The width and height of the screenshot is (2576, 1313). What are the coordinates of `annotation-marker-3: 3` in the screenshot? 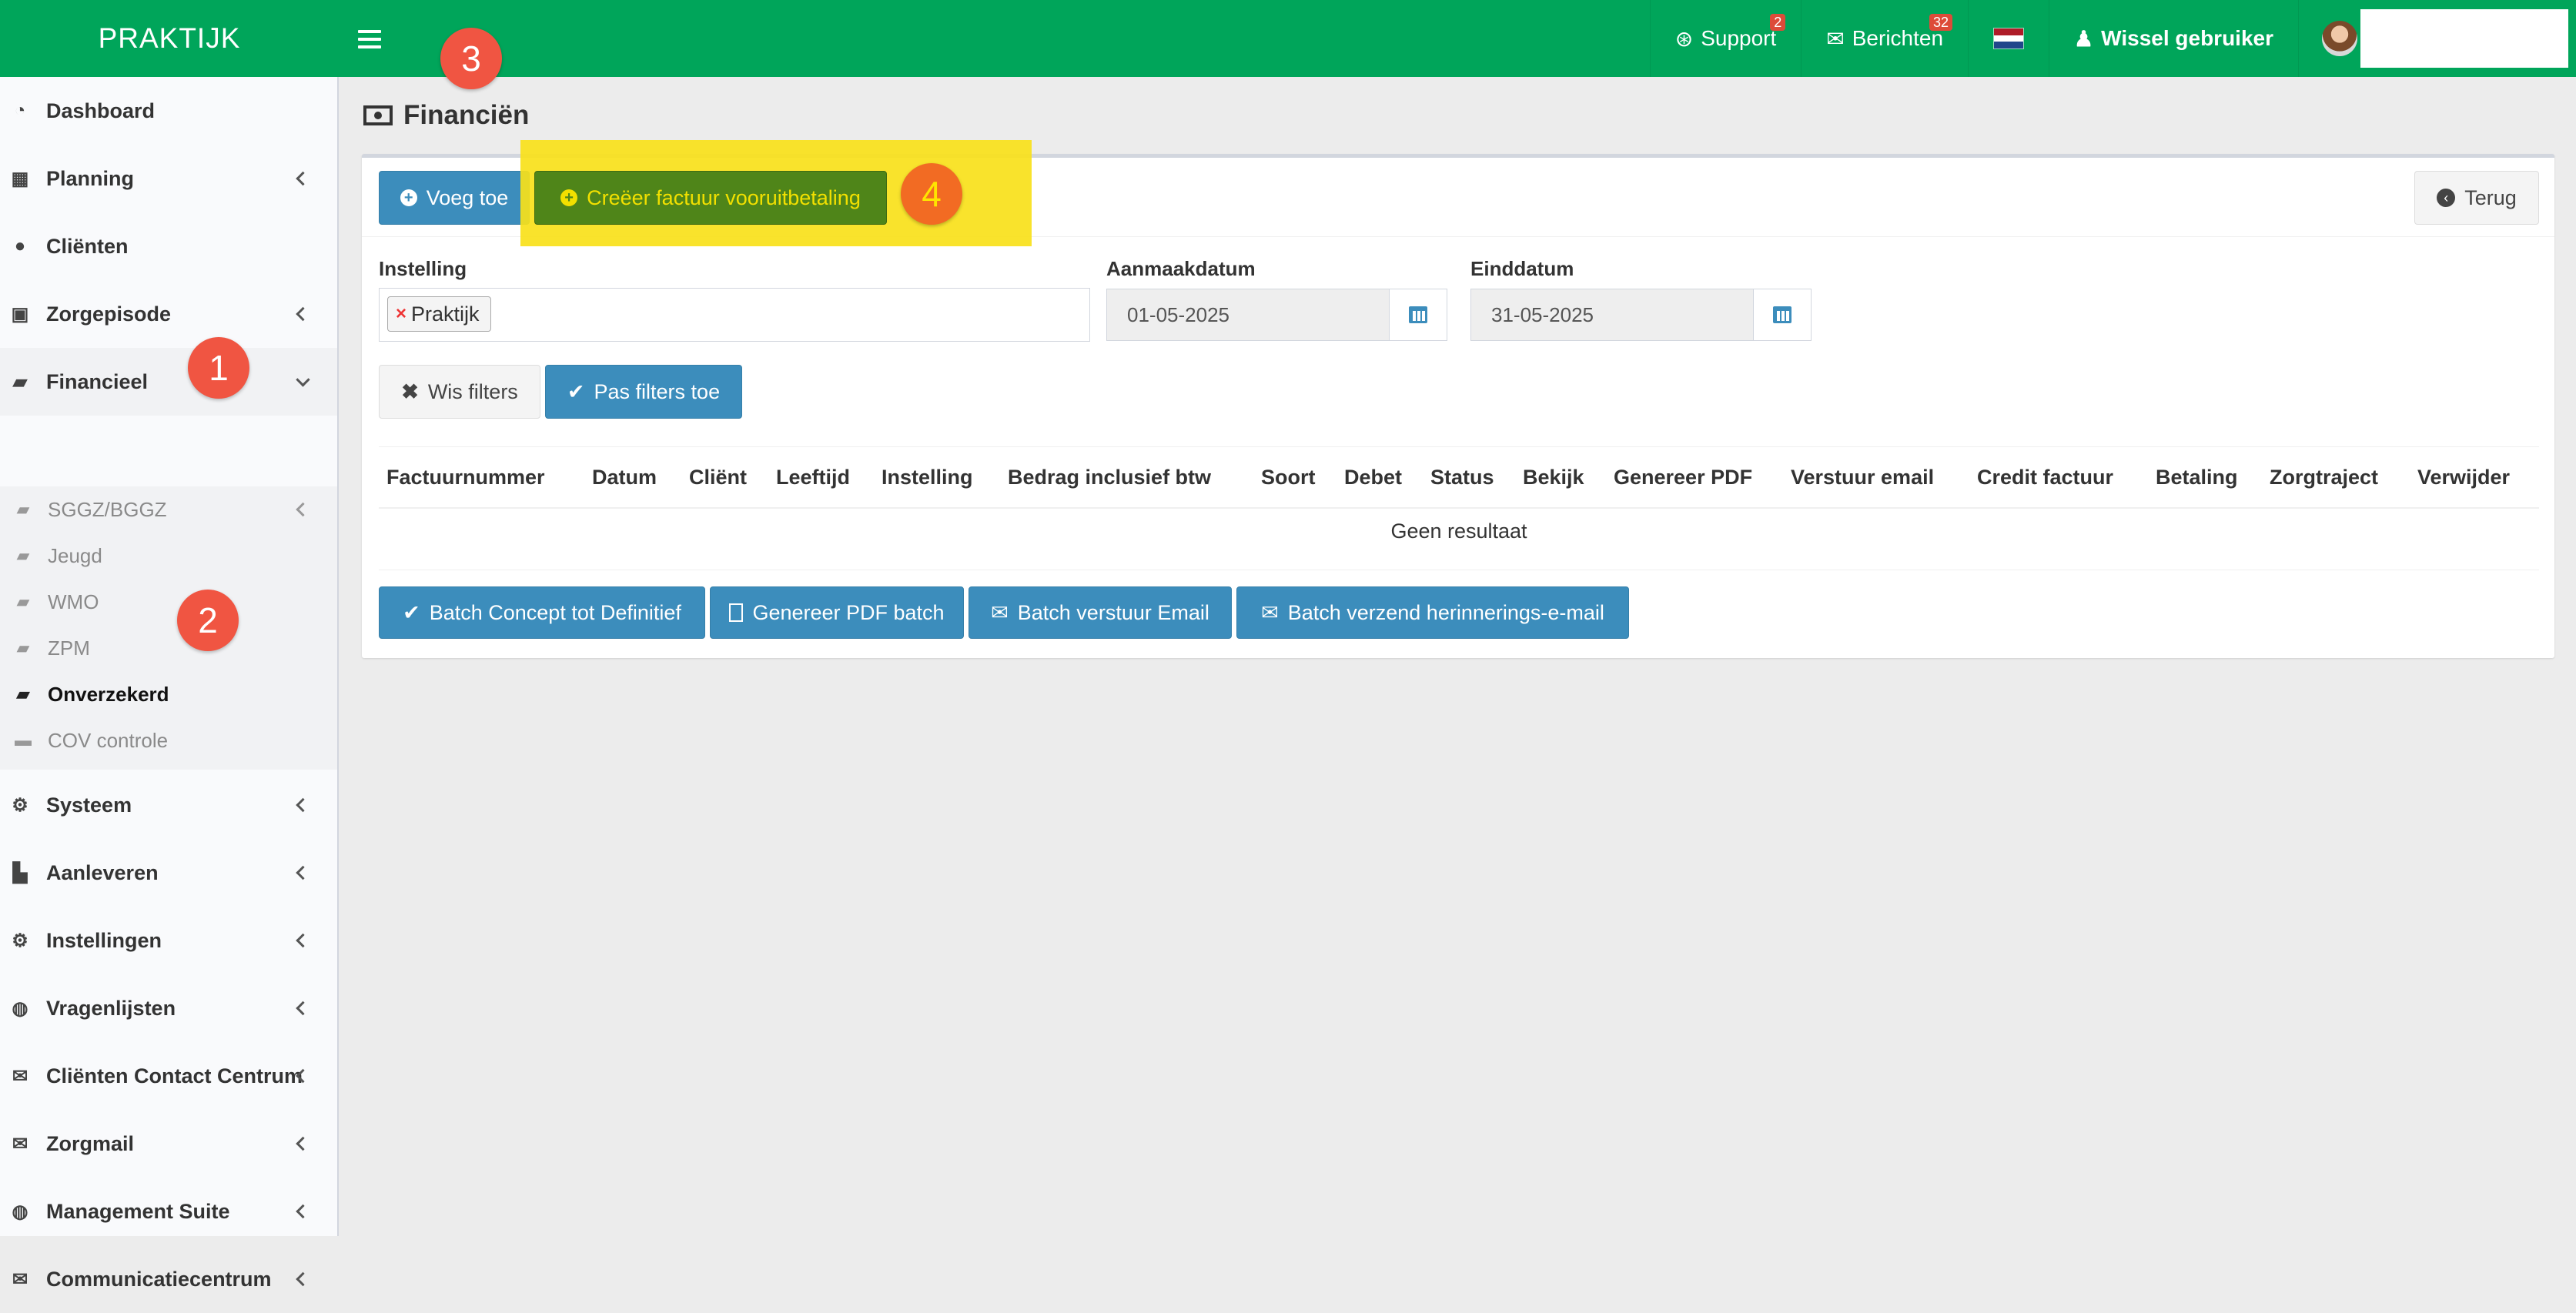 It's located at (471, 58).